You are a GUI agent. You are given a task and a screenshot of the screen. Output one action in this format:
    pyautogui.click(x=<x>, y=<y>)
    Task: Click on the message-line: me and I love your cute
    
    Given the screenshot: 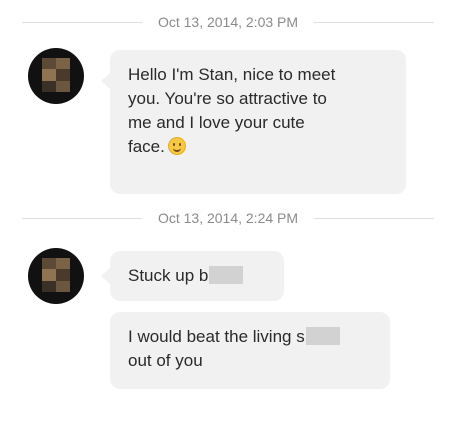 What is the action you would take?
    pyautogui.click(x=216, y=122)
    